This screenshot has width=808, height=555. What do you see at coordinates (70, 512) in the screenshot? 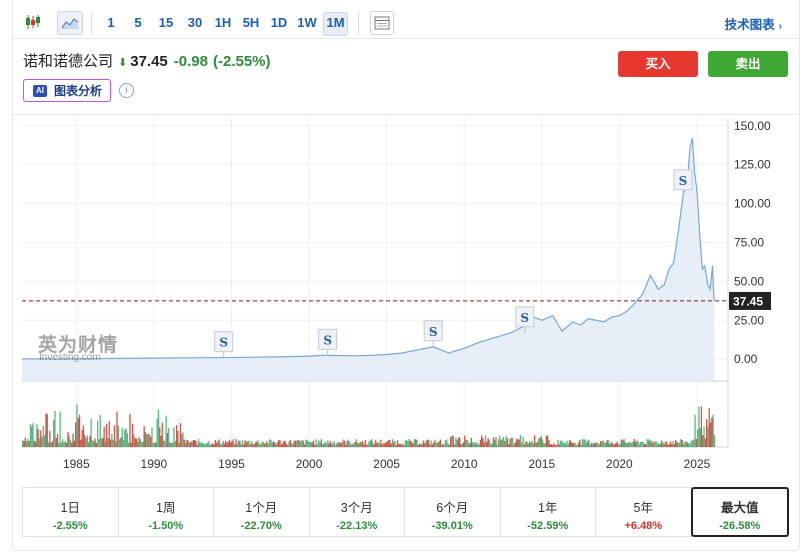
I see `period-cell: 1日 -2.55%` at bounding box center [70, 512].